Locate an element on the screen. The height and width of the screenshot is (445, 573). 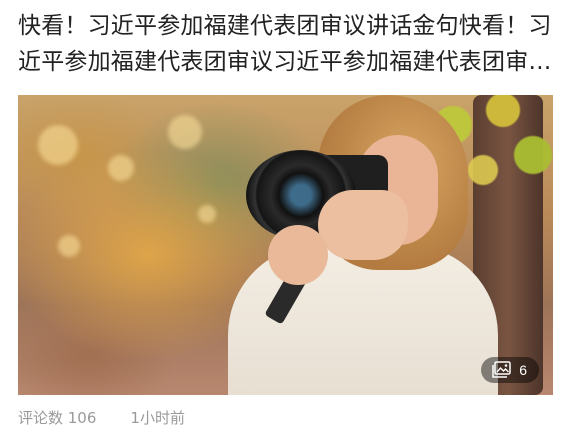
gallery-icon is located at coordinates (501, 369).